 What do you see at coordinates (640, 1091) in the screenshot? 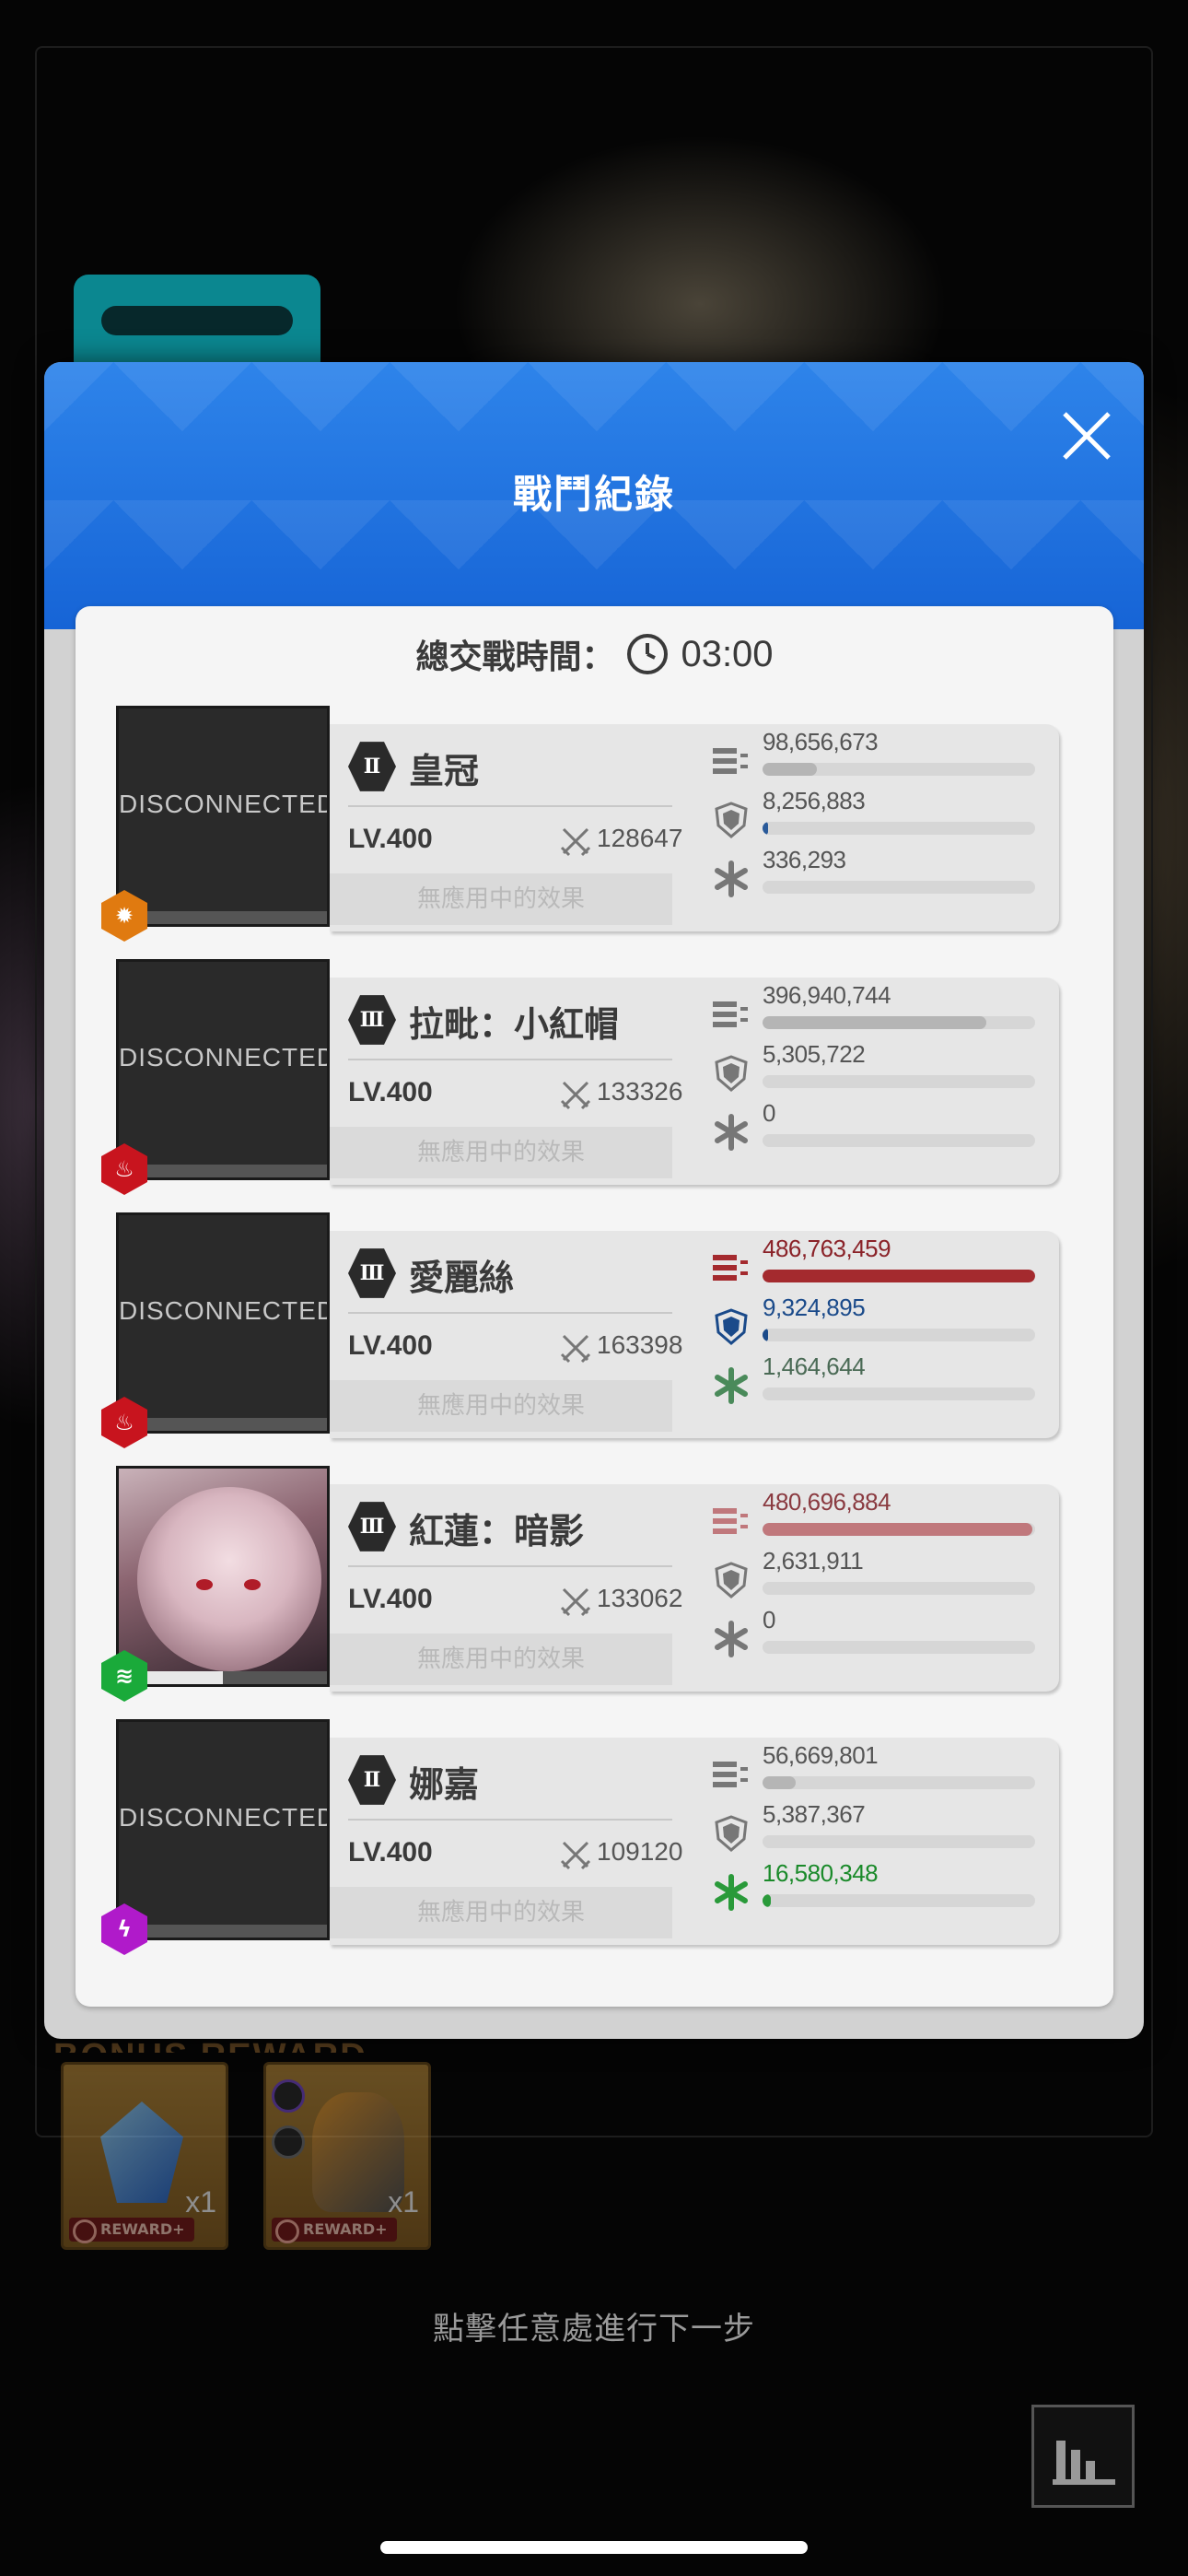
I see `combat-power: 133326` at bounding box center [640, 1091].